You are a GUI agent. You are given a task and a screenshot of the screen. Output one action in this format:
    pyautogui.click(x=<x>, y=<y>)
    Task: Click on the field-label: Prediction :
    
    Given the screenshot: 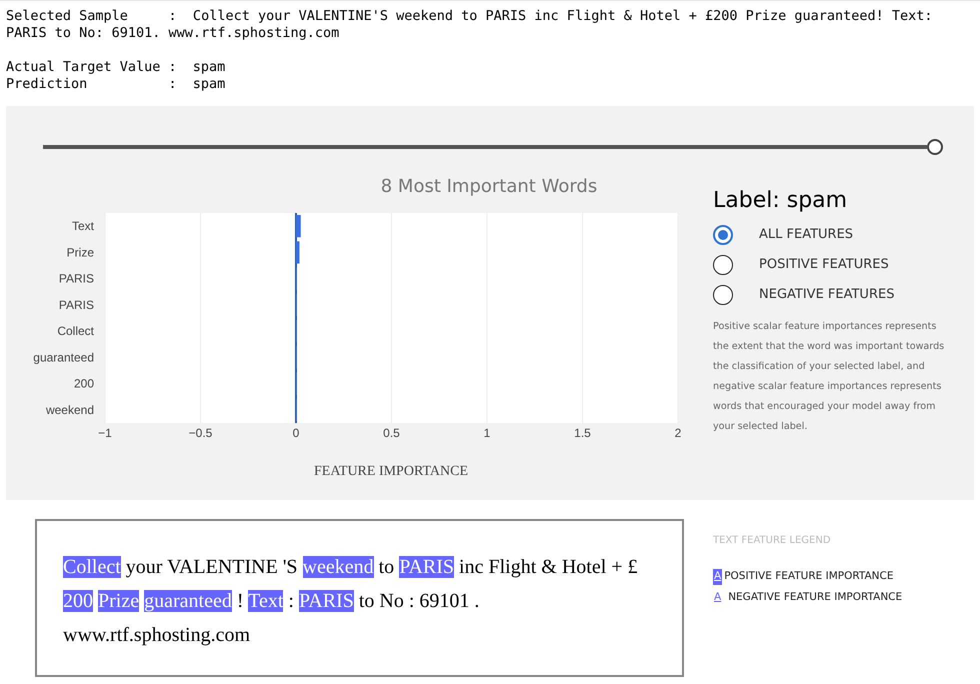 What is the action you would take?
    pyautogui.click(x=91, y=84)
    